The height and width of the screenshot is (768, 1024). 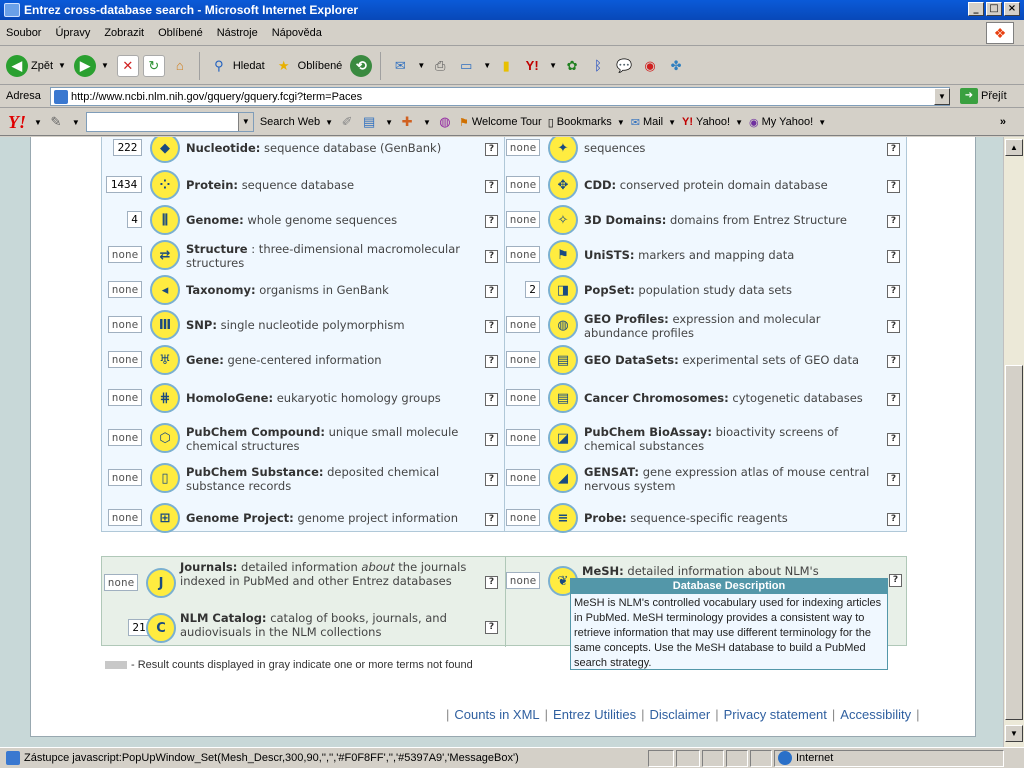 What do you see at coordinates (296, 122) in the screenshot?
I see `search-web-button: Search Web ▼` at bounding box center [296, 122].